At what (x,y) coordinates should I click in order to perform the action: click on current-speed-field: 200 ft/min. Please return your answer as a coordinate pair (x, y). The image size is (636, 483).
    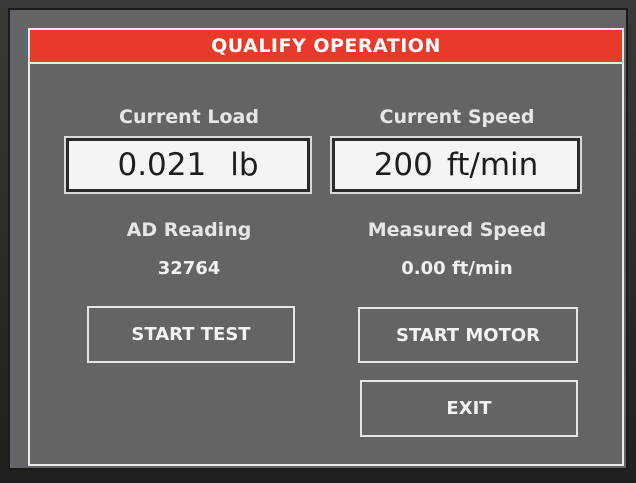
    Looking at the image, I should click on (456, 165).